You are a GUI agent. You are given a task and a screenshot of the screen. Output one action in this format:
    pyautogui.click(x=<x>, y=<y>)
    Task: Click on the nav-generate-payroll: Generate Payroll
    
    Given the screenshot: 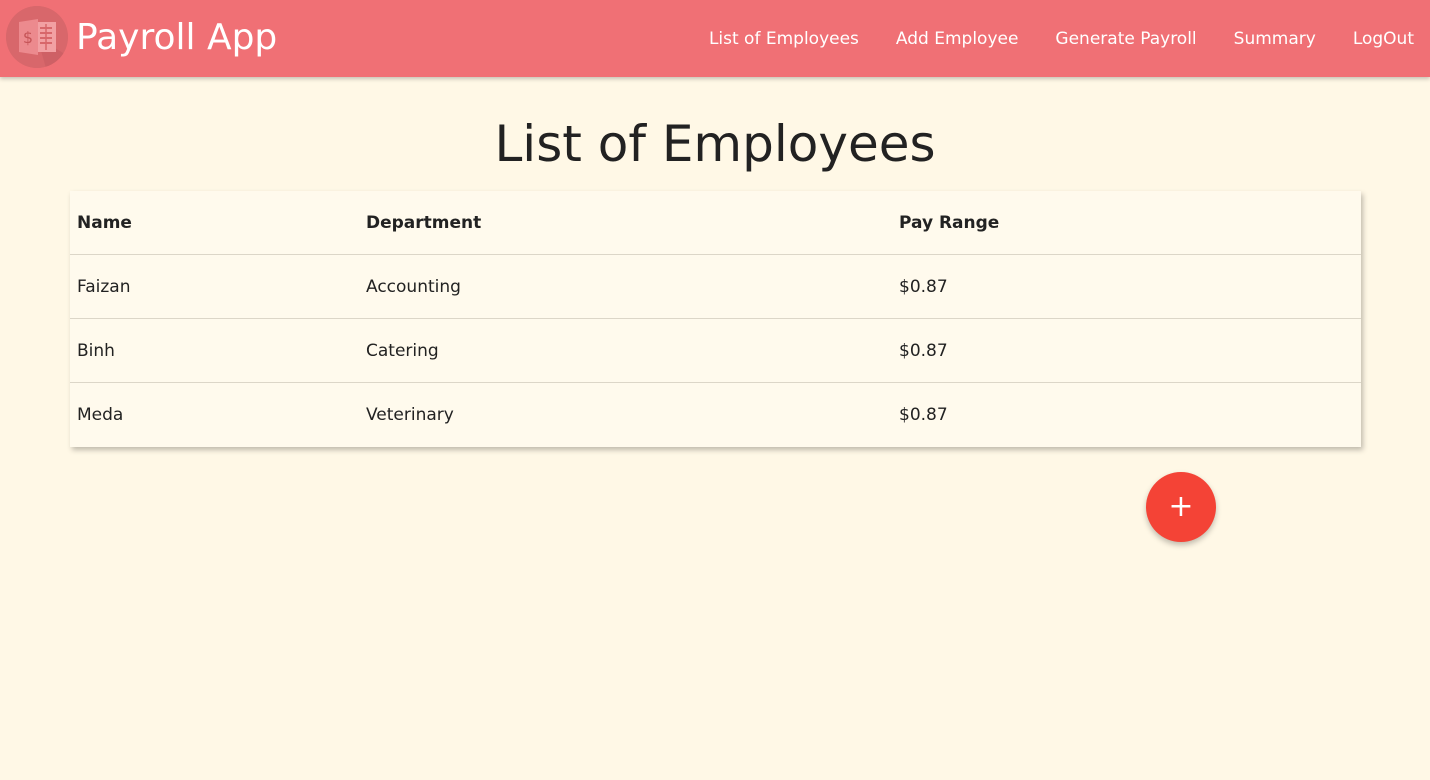 What is the action you would take?
    pyautogui.click(x=1125, y=39)
    